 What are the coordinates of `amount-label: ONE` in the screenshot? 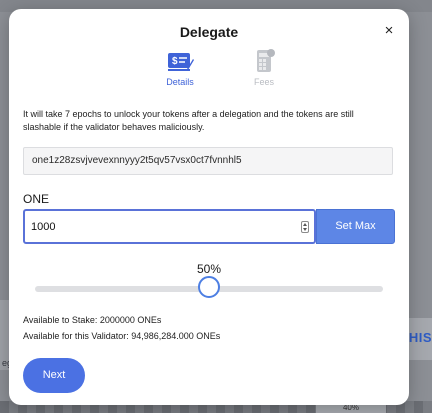 It's located at (36, 199).